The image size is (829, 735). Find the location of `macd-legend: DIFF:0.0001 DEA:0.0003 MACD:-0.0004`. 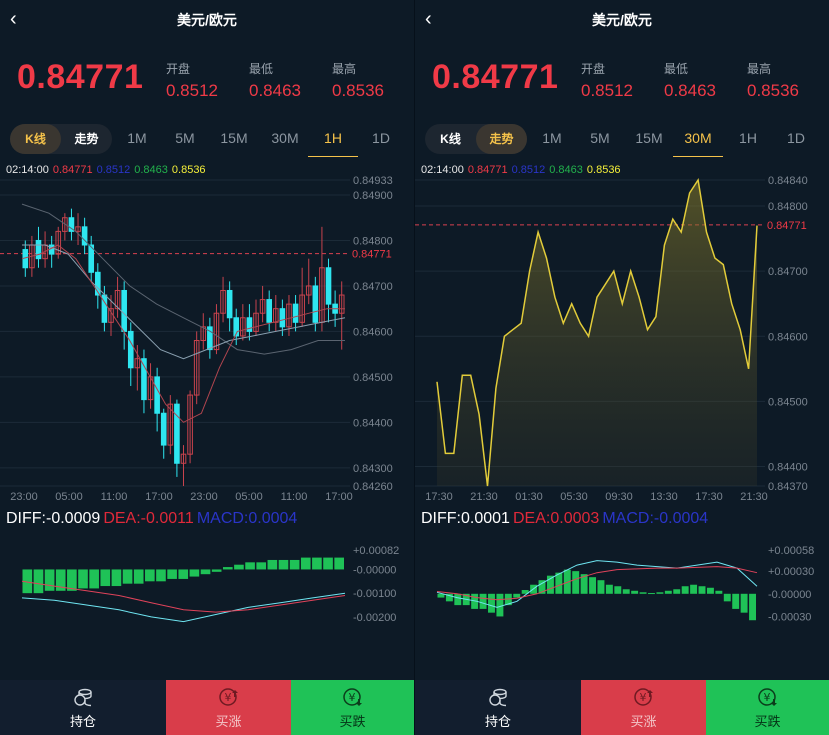

macd-legend: DIFF:0.0001 DEA:0.0003 MACD:-0.0004 is located at coordinates (564, 519).